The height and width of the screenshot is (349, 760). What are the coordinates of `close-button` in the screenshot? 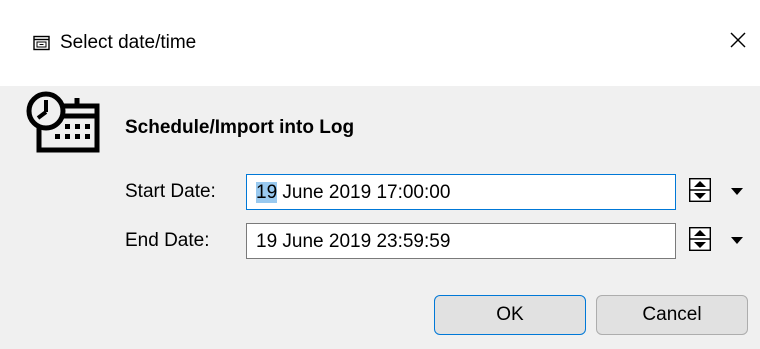 It's located at (738, 42).